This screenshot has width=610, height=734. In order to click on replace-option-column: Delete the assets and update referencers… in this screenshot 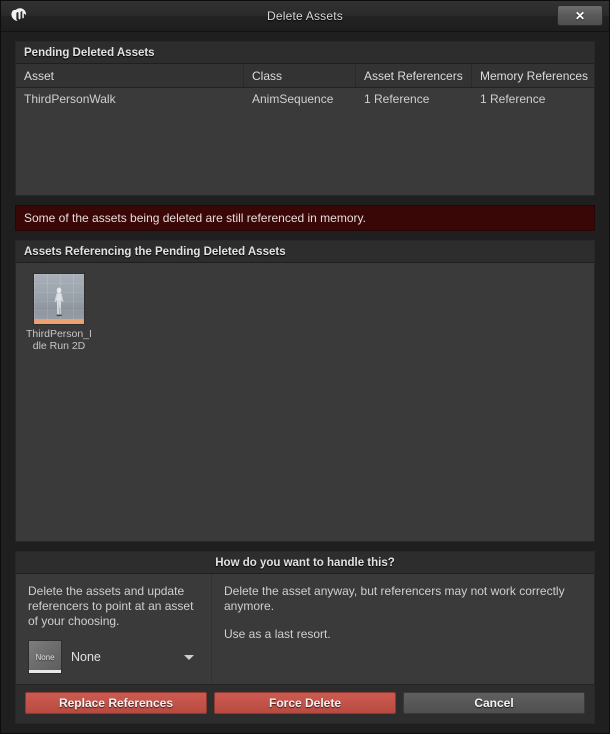, I will do `click(114, 629)`.